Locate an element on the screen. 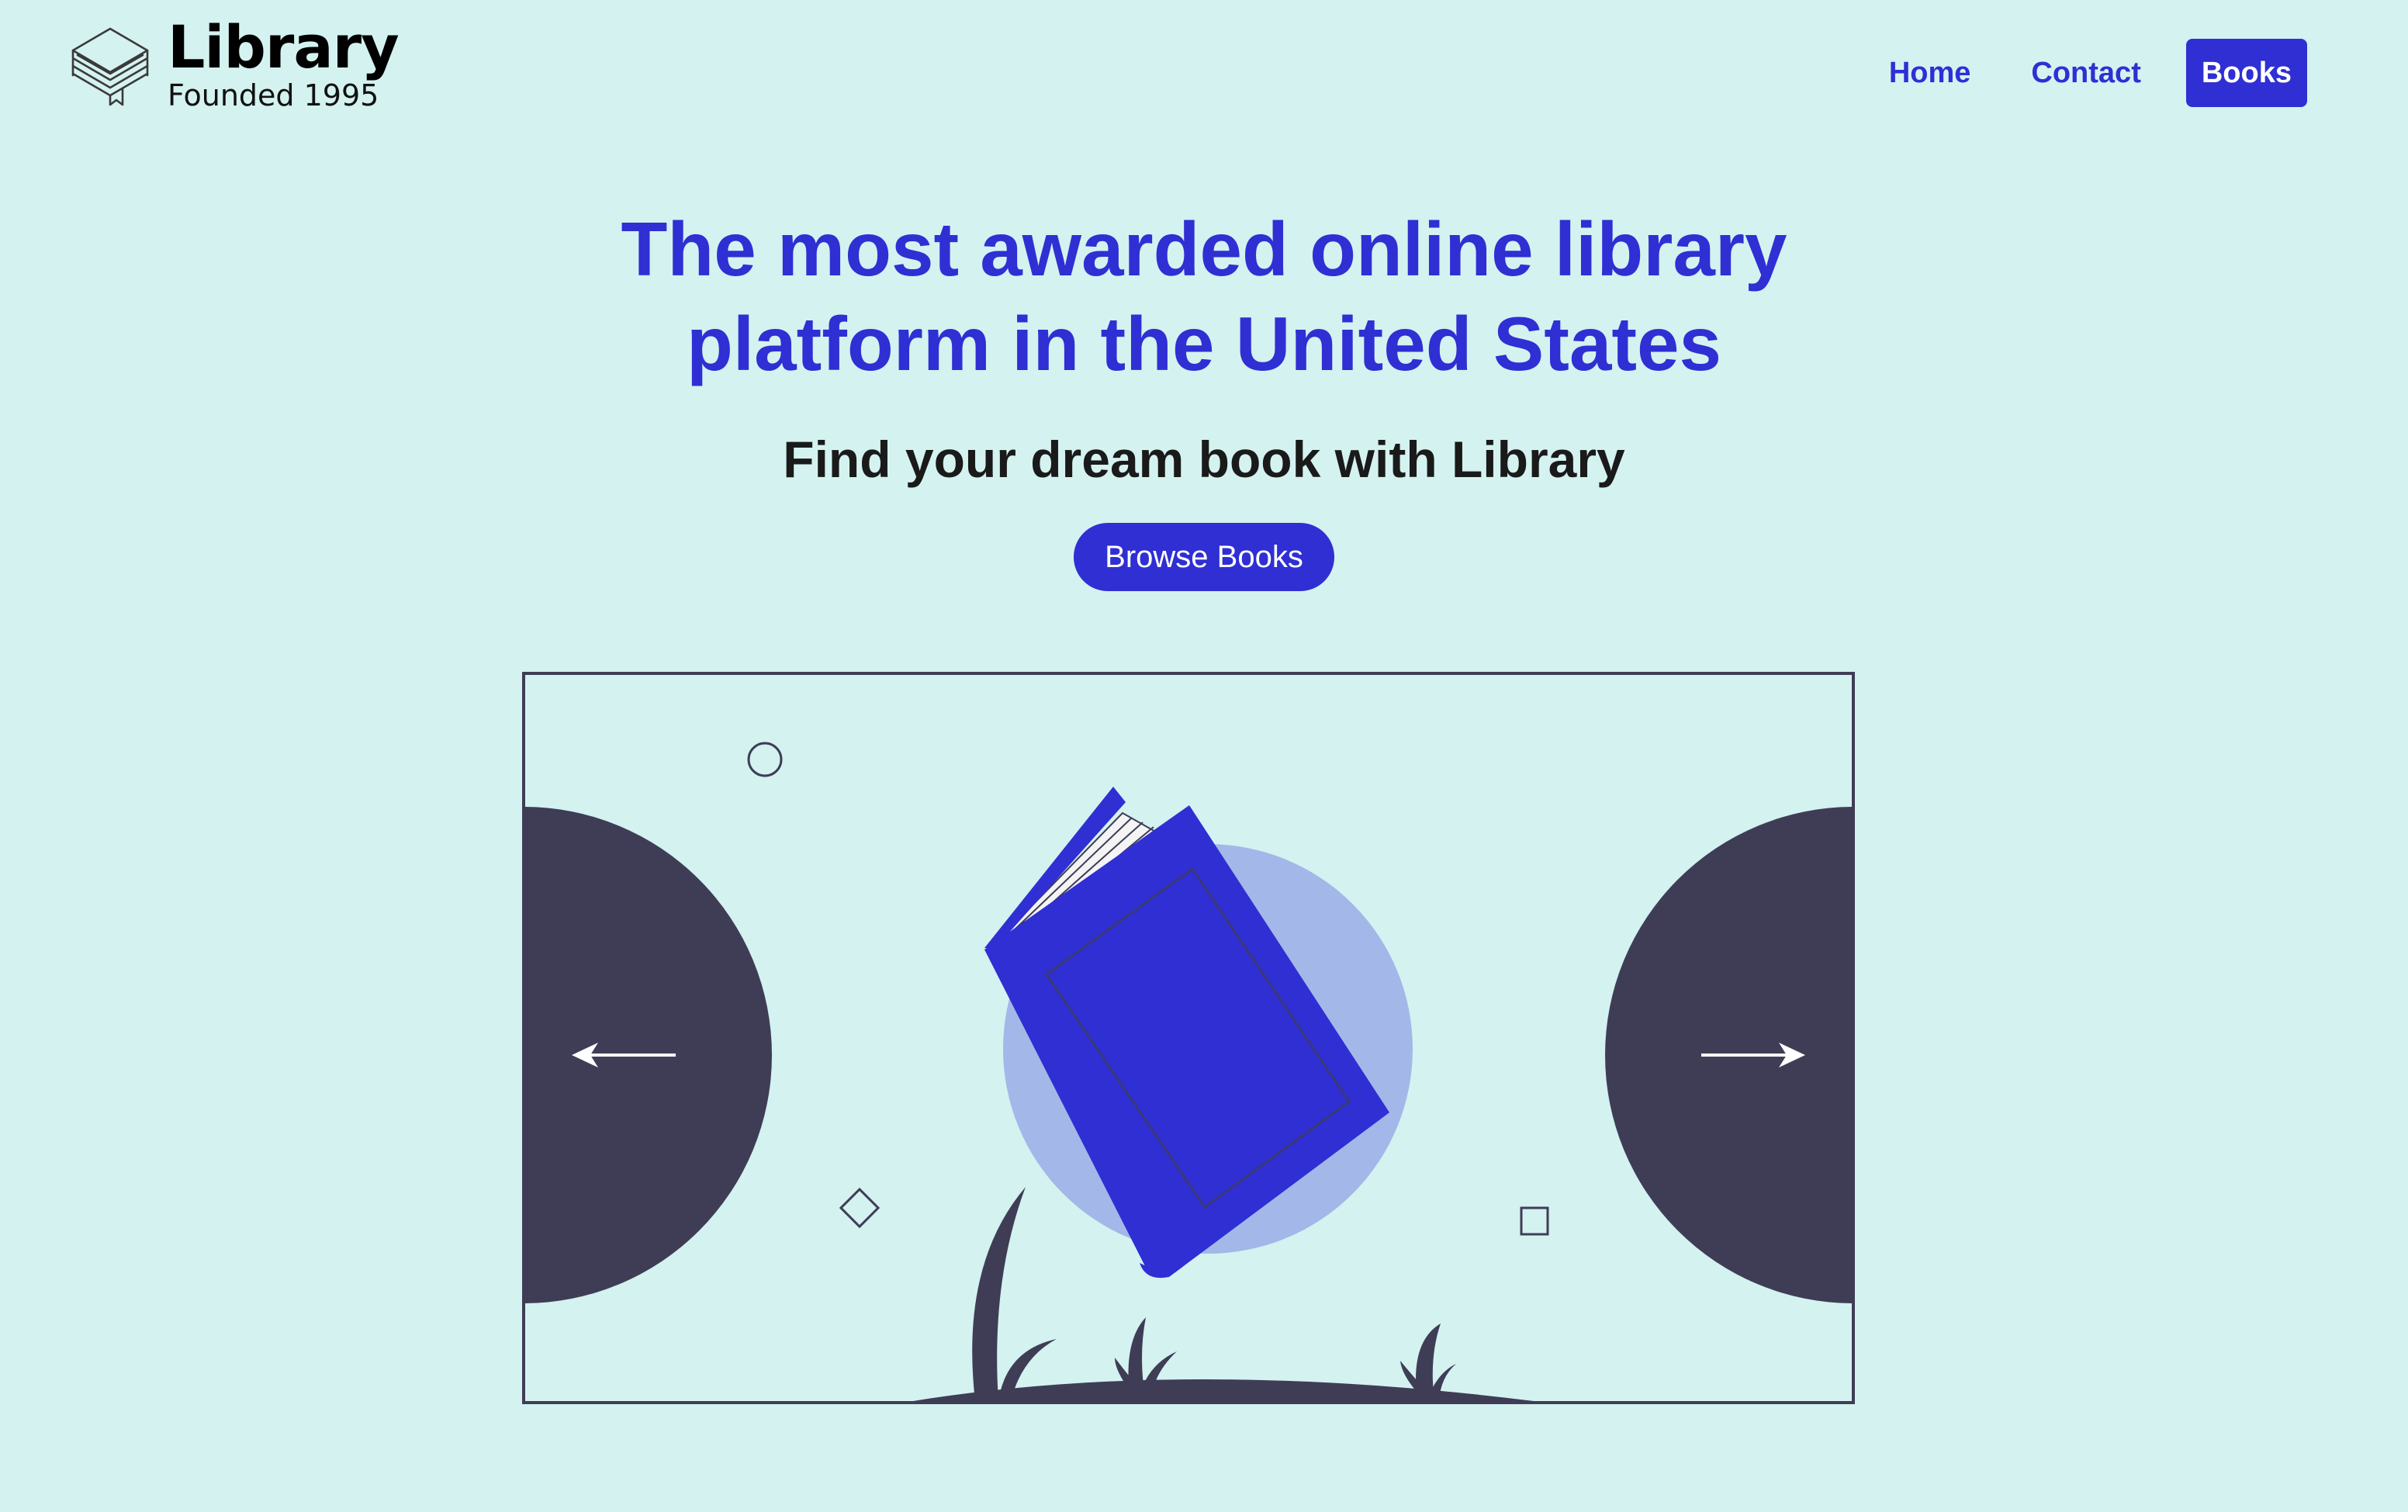 The image size is (2408, 1512). slider-prev-button is located at coordinates (649, 1055).